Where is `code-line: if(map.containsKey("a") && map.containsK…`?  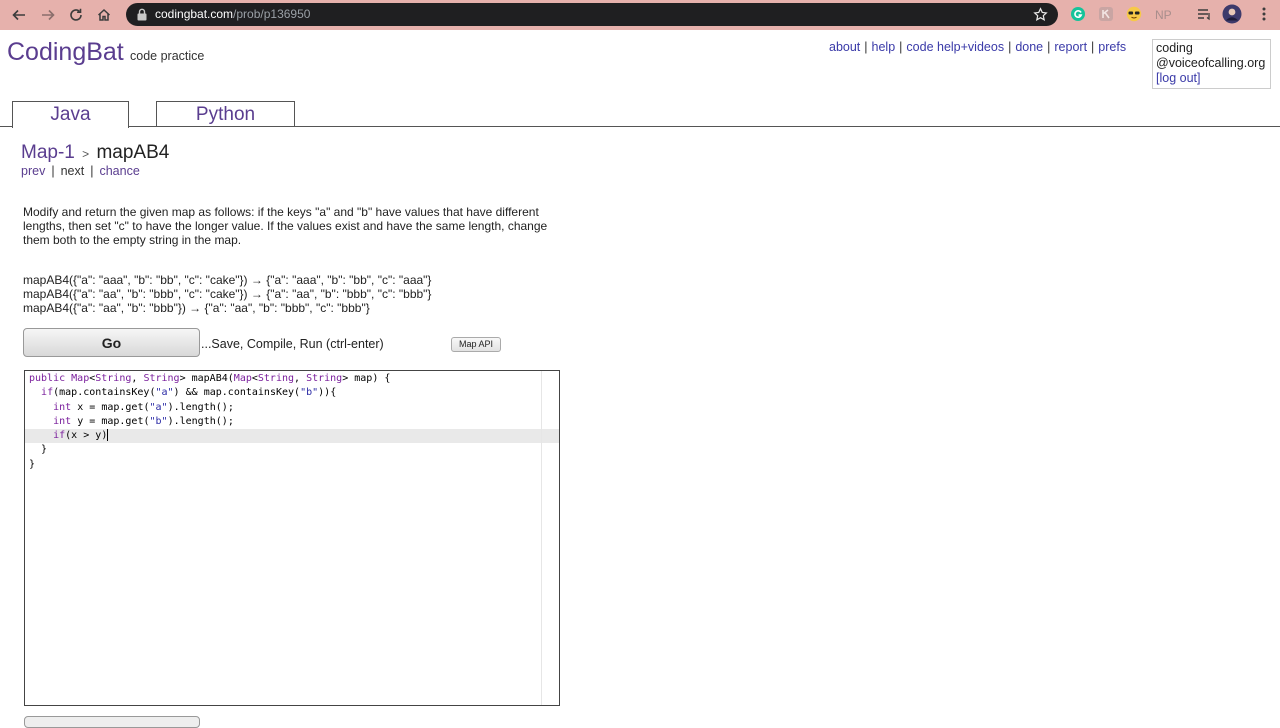 code-line: if(map.containsKey("a") && map.containsK… is located at coordinates (189, 393).